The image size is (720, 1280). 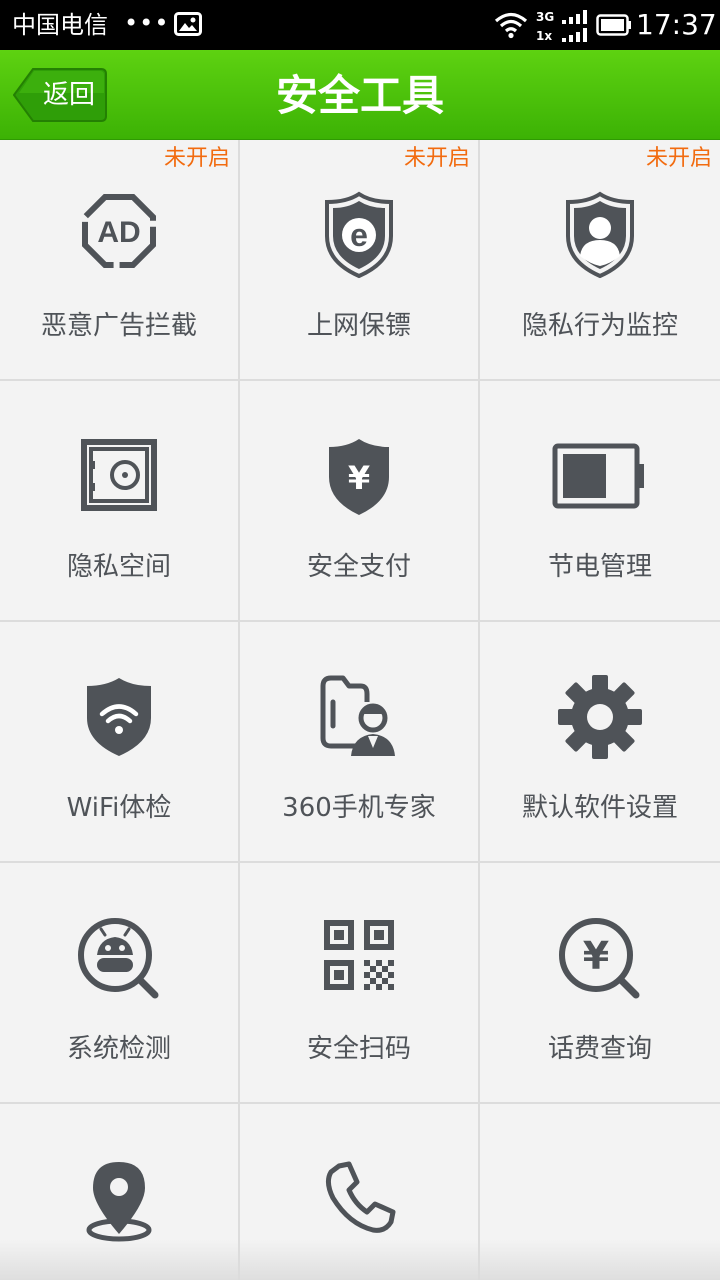 What do you see at coordinates (119, 717) in the screenshot?
I see `wifi-shield-icon` at bounding box center [119, 717].